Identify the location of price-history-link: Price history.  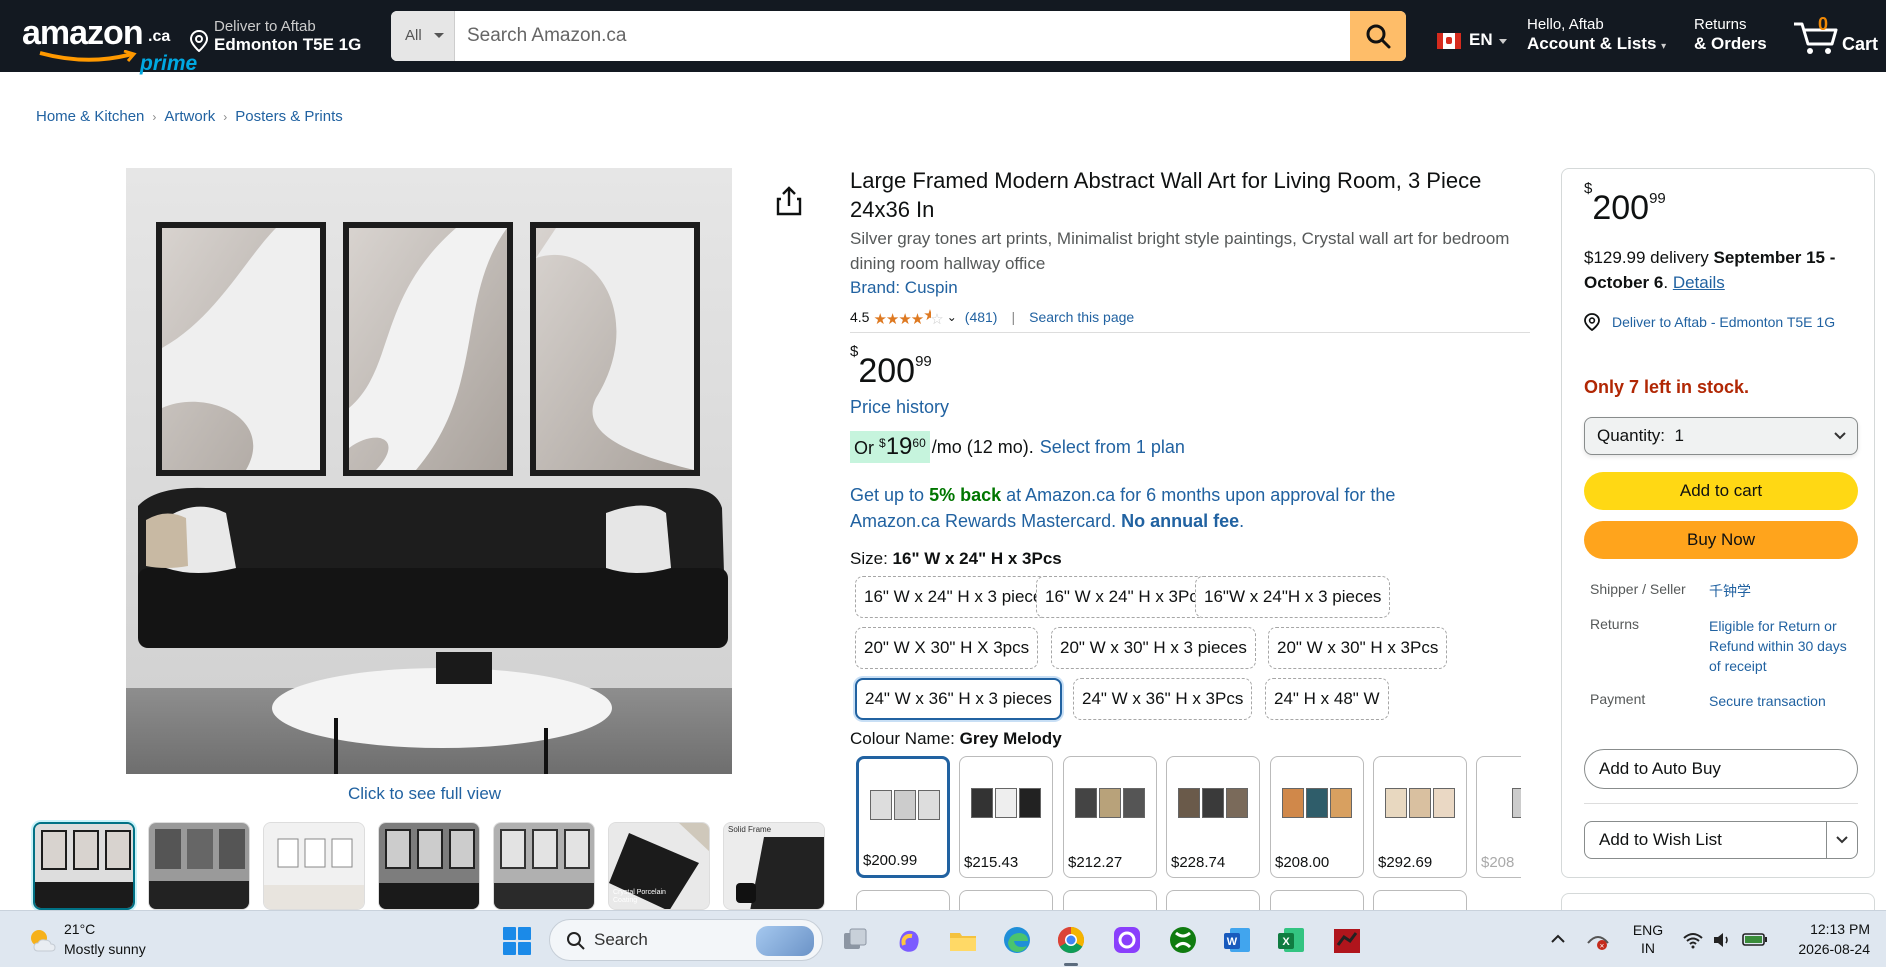
(899, 407).